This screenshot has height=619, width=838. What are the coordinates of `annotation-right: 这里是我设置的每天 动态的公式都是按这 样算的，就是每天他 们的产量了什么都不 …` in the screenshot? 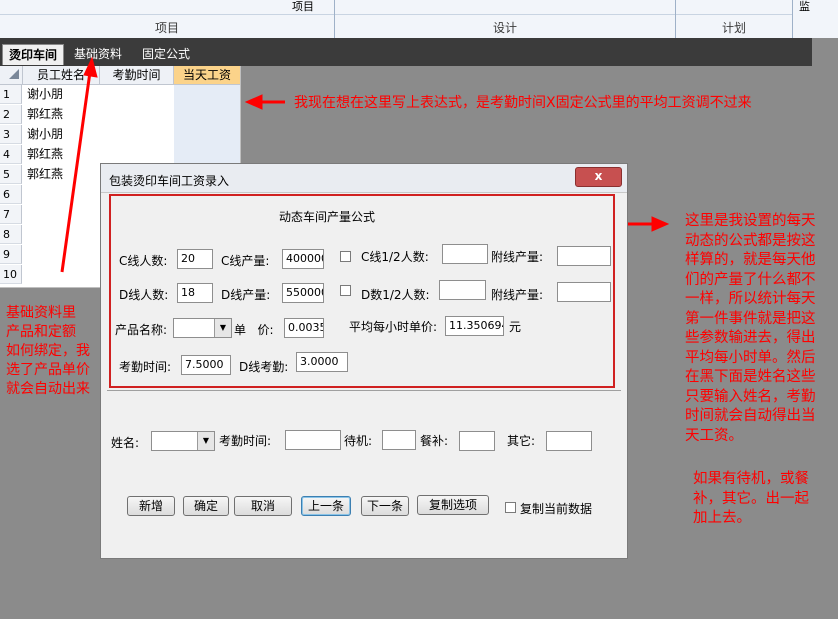 It's located at (760, 329).